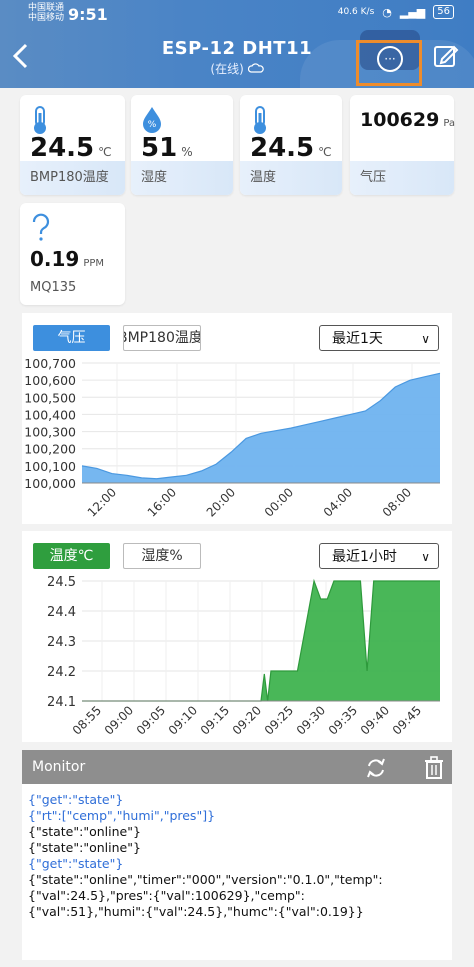 Image resolution: width=474 pixels, height=967 pixels. I want to click on range-select: 最近1小时 ∨, so click(379, 556).